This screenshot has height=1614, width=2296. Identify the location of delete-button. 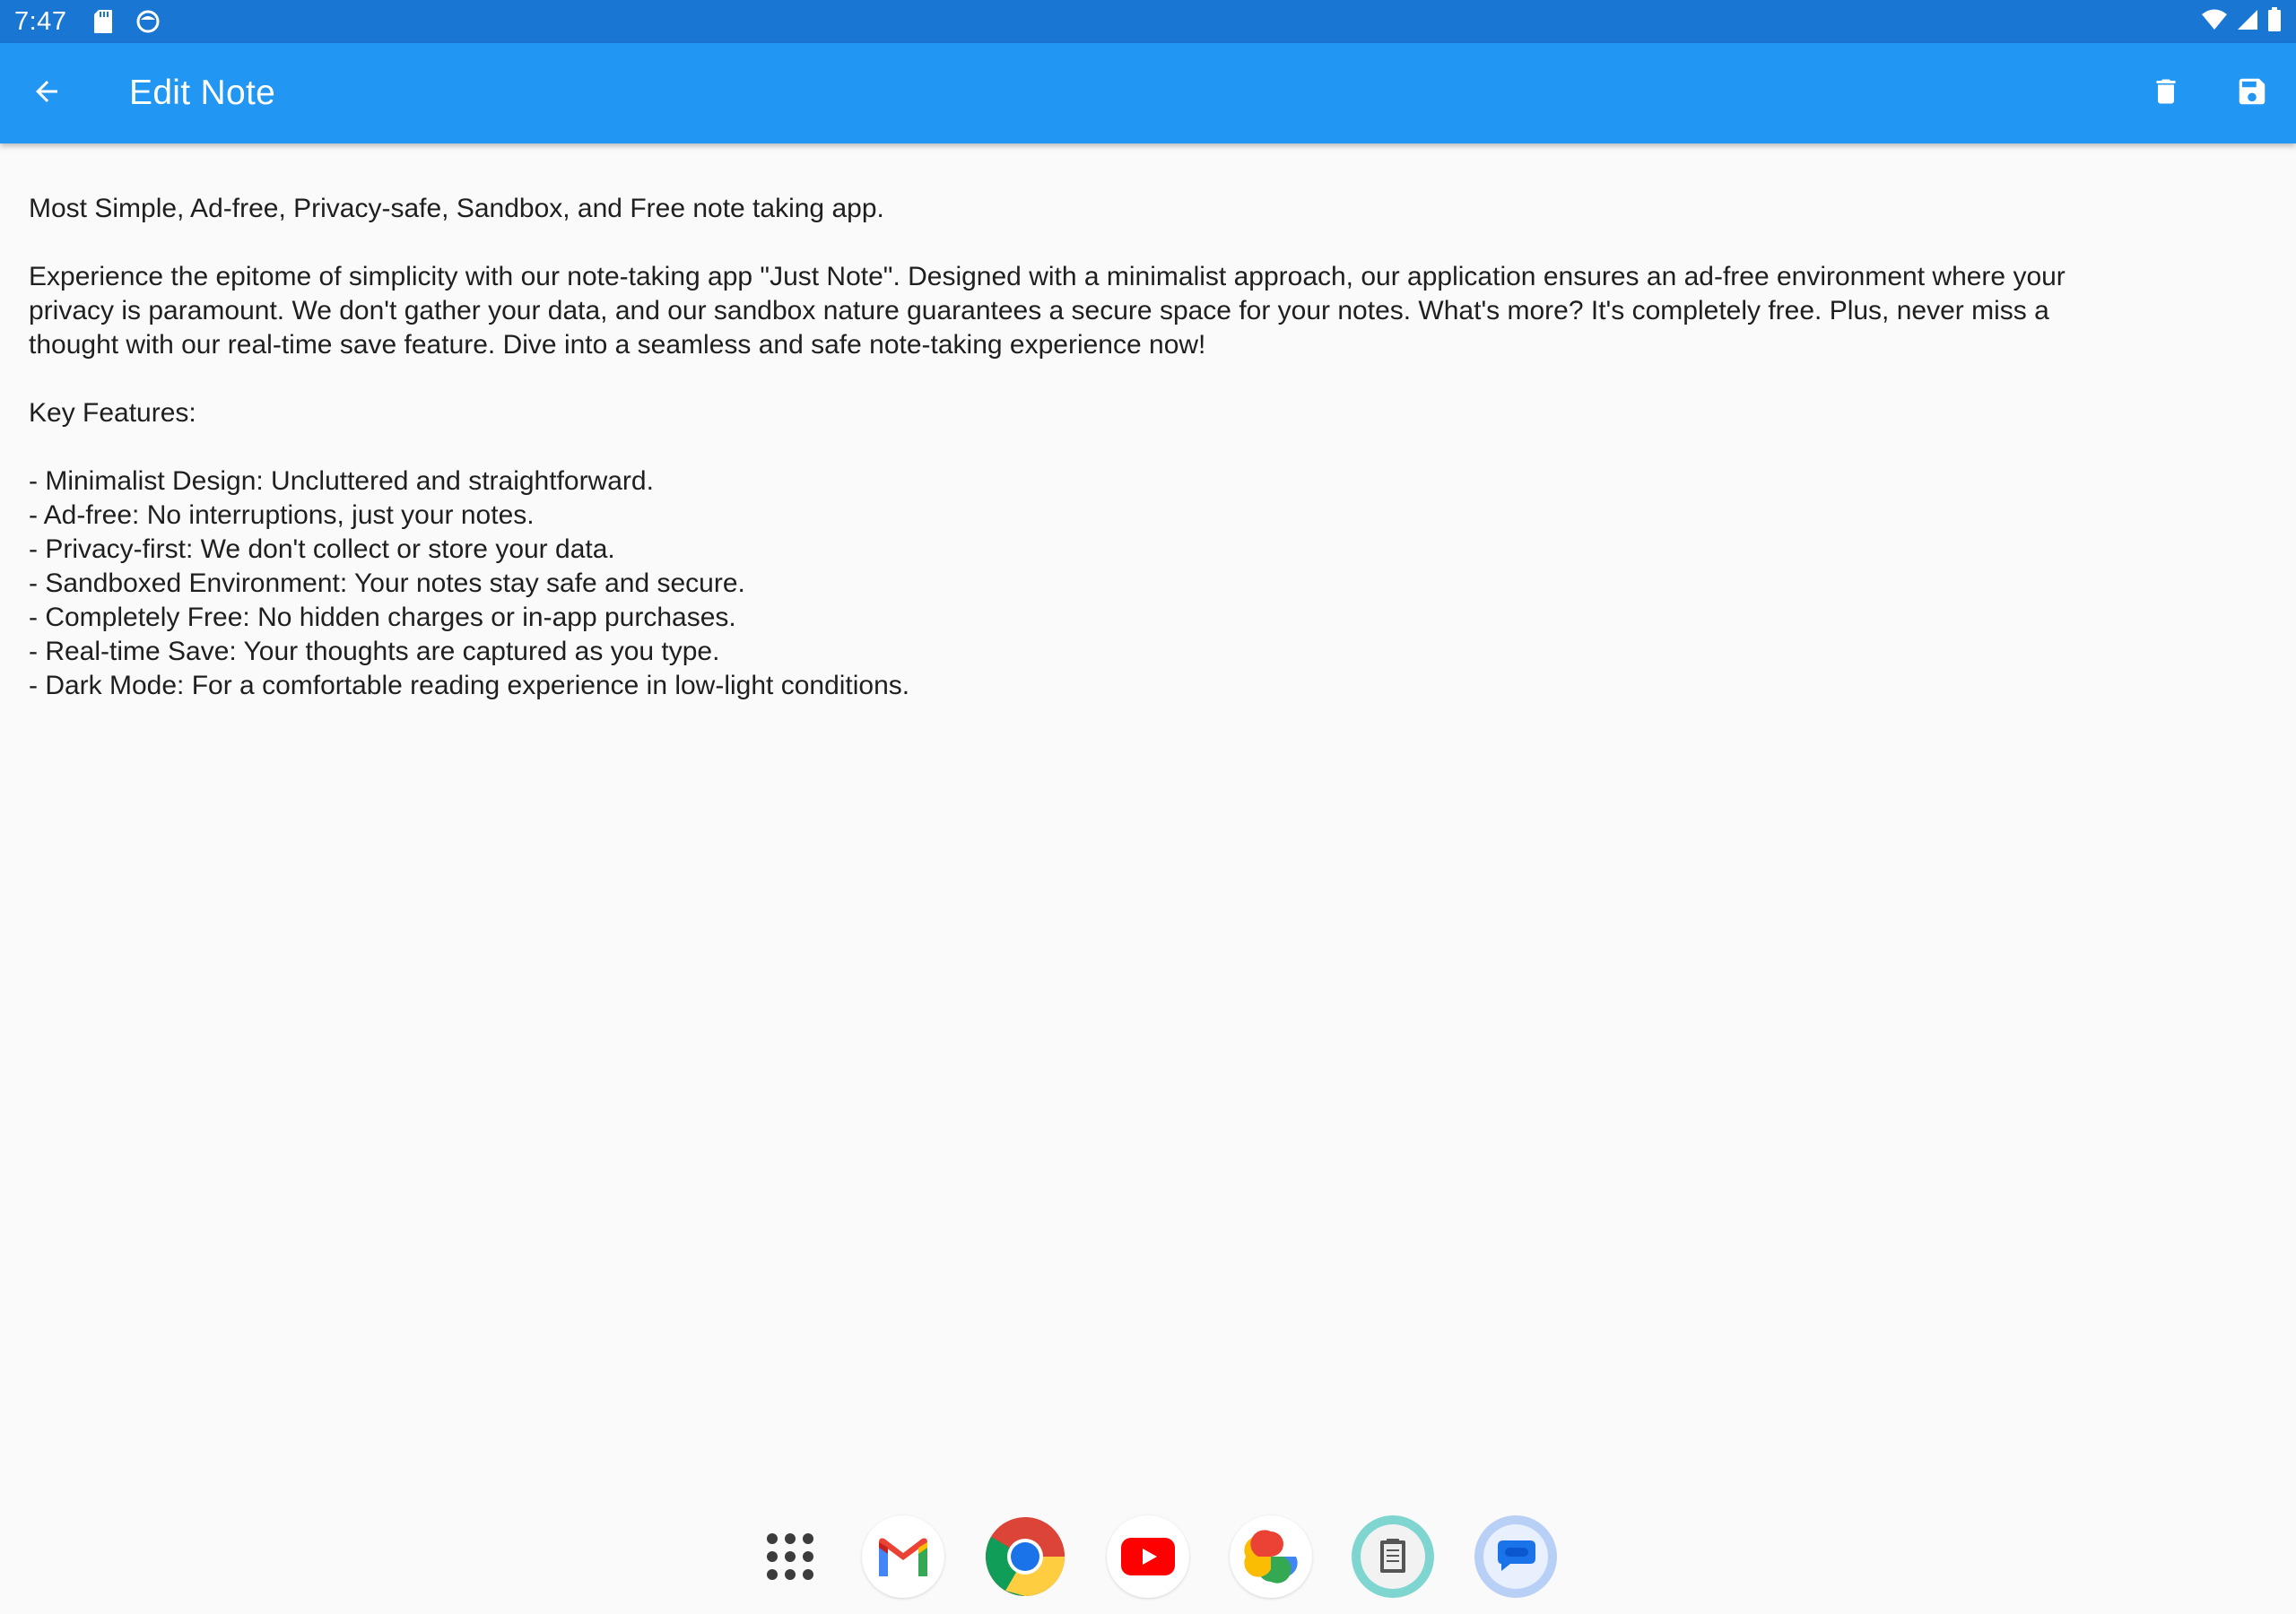
(2166, 93).